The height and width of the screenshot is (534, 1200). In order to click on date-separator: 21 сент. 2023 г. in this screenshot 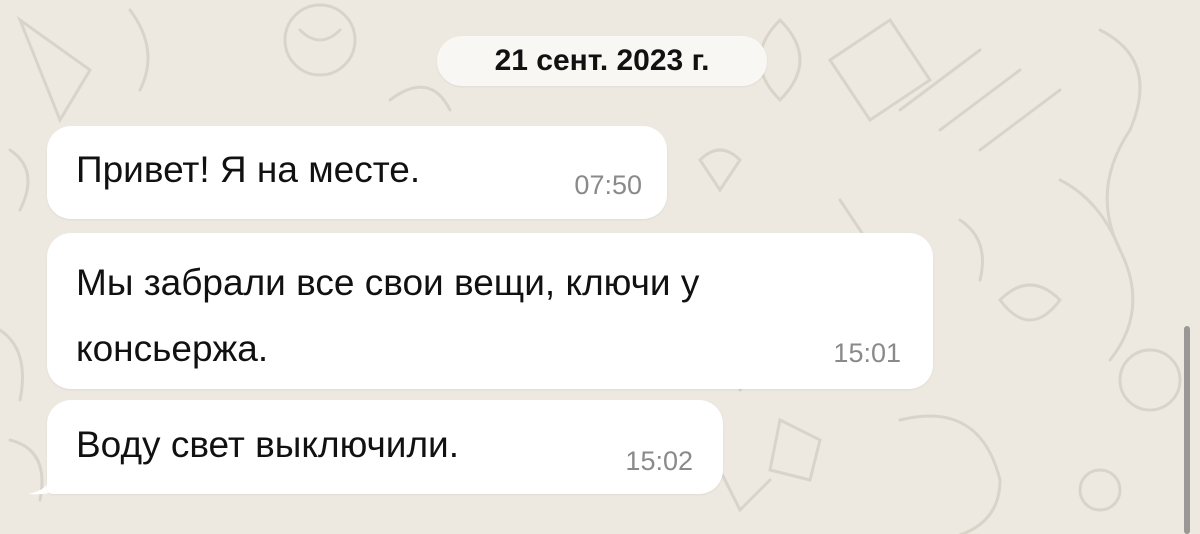, I will do `click(602, 61)`.